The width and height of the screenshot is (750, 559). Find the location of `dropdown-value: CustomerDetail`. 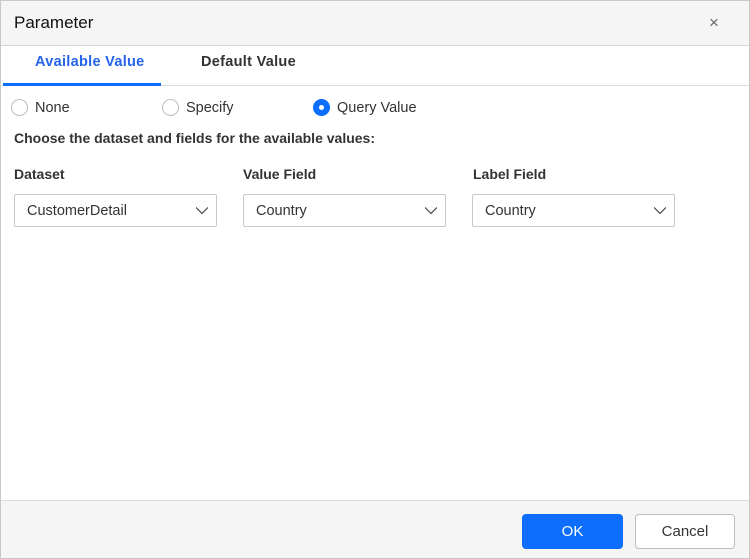

dropdown-value: CustomerDetail is located at coordinates (77, 211).